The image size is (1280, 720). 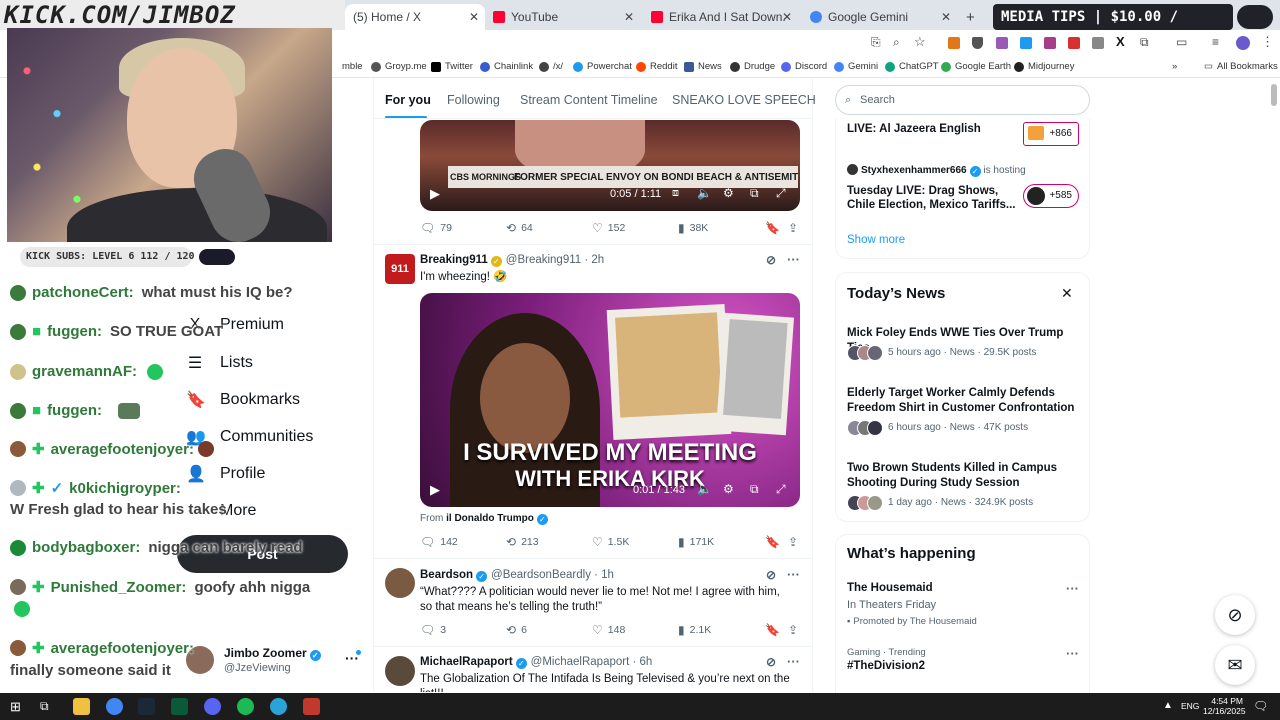 What do you see at coordinates (466, 662) in the screenshot?
I see `author-name: MichaelRapaport` at bounding box center [466, 662].